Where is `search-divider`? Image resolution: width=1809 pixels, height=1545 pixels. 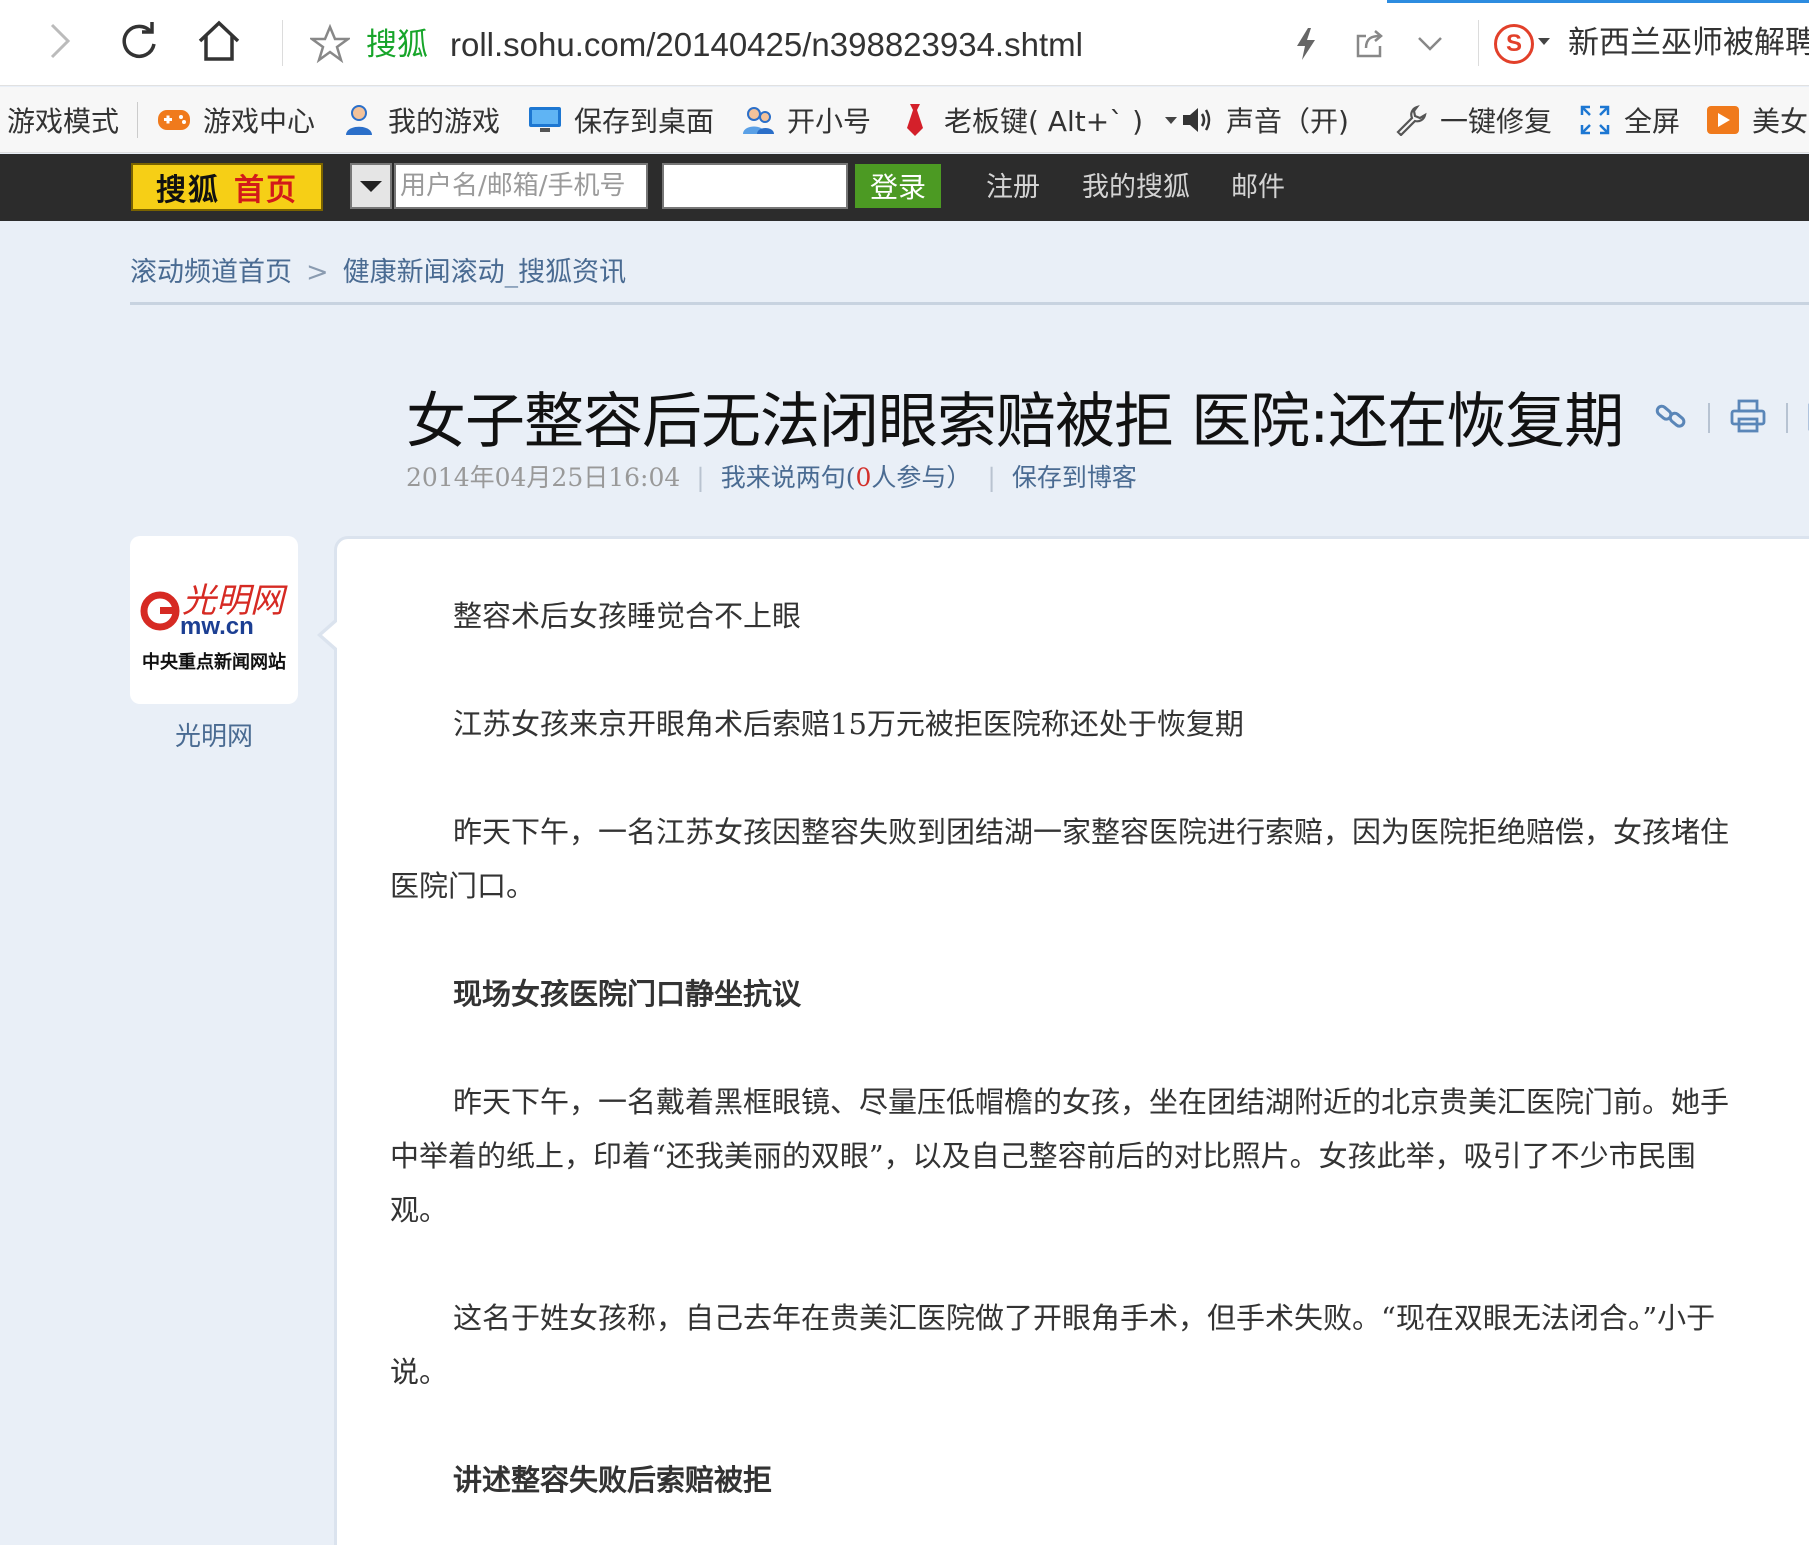 search-divider is located at coordinates (1478, 43).